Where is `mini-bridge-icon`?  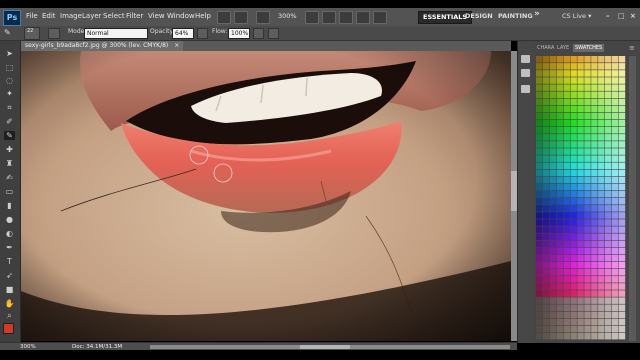 mini-bridge-icon is located at coordinates (241, 17).